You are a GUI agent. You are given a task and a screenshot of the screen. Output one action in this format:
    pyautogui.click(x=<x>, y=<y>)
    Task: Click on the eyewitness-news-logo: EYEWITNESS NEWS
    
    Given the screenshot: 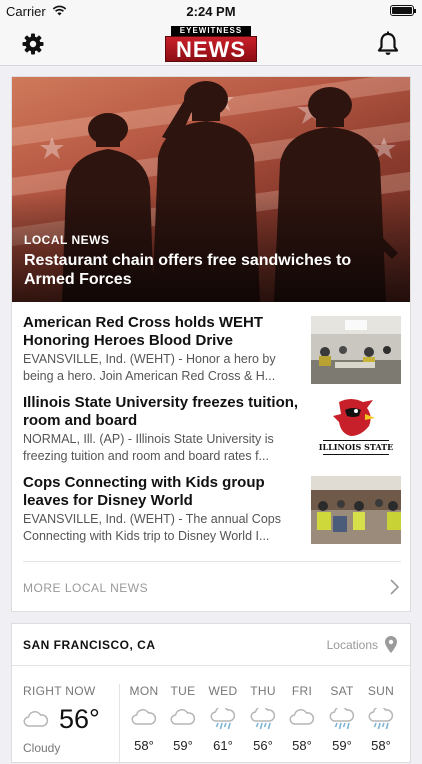 What is the action you would take?
    pyautogui.click(x=211, y=44)
    